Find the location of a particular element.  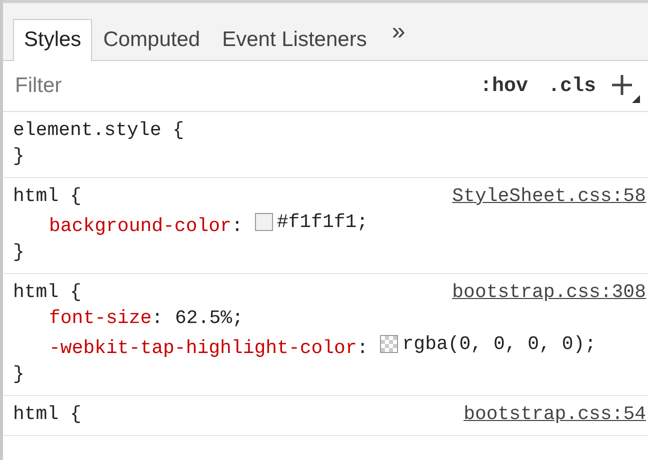

property-name: font-size is located at coordinates (100, 318).